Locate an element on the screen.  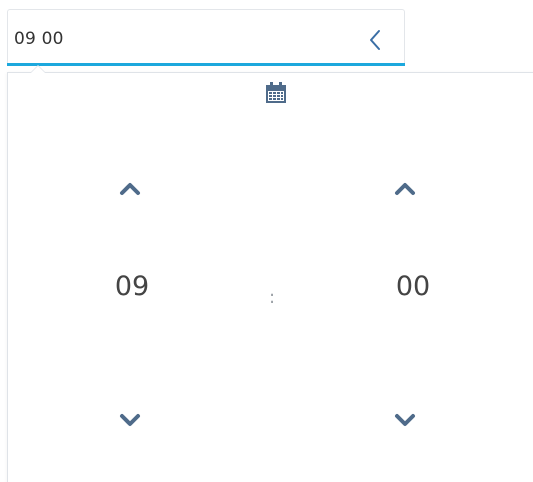
hour-decrement-button is located at coordinates (130, 421).